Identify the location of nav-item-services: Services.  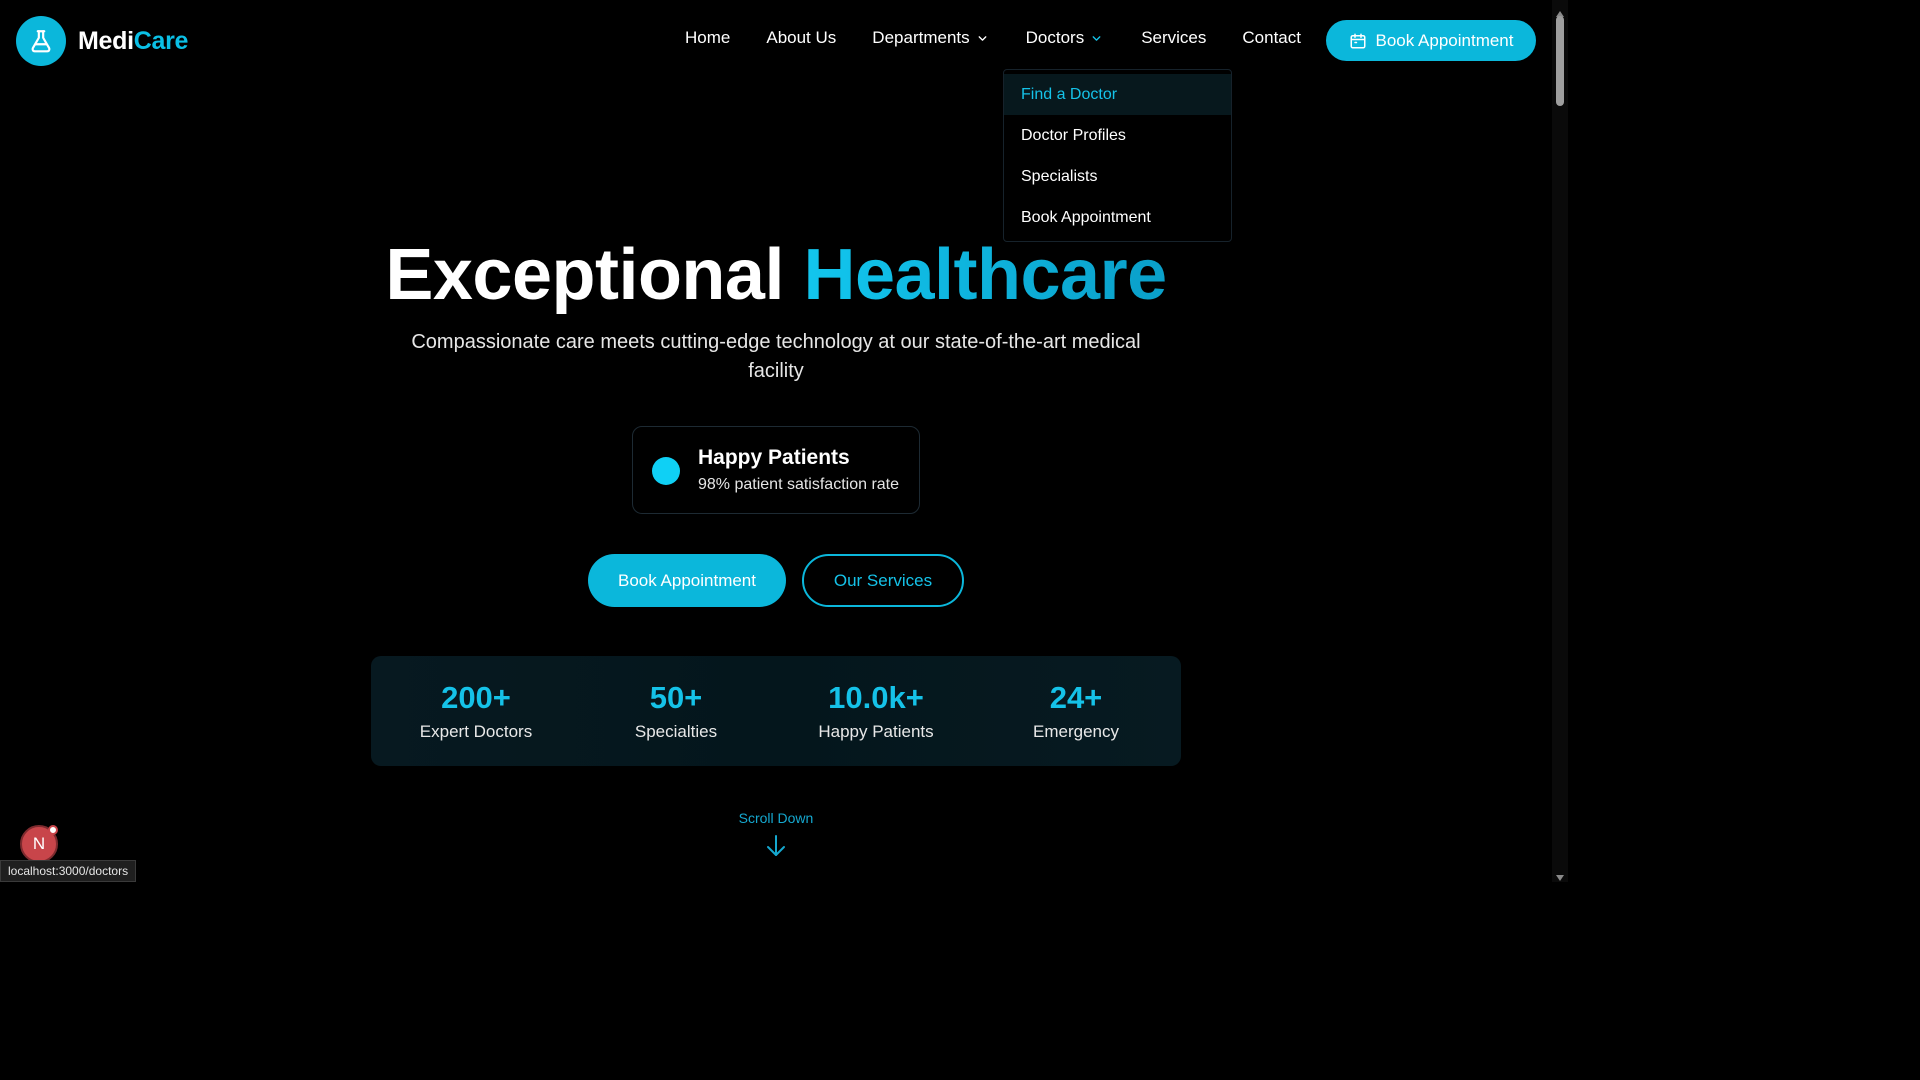
(1173, 38).